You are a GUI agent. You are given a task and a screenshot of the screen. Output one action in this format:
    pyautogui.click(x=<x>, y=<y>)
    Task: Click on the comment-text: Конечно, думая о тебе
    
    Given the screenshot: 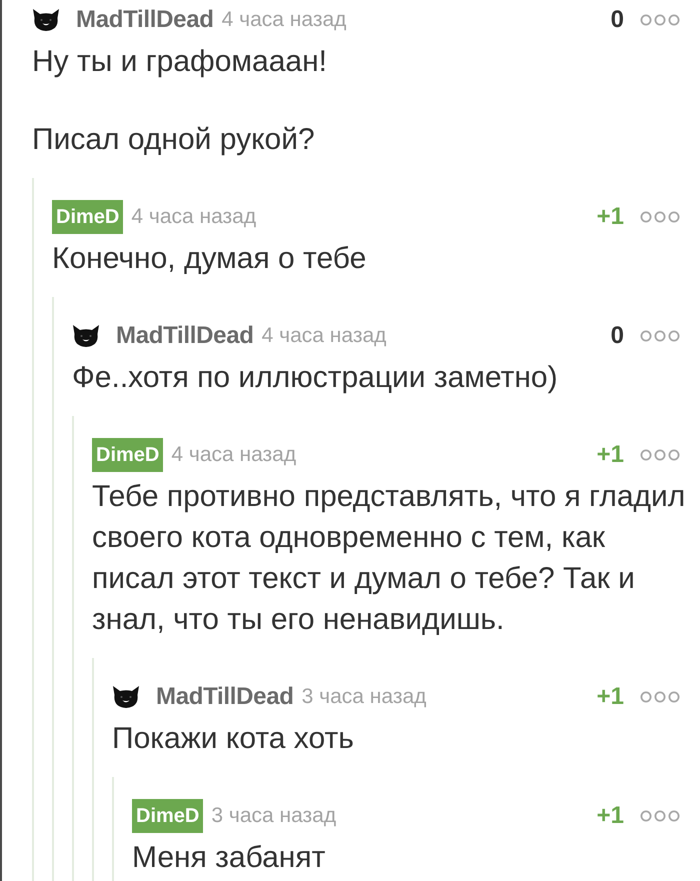 What is the action you would take?
    pyautogui.click(x=210, y=259)
    